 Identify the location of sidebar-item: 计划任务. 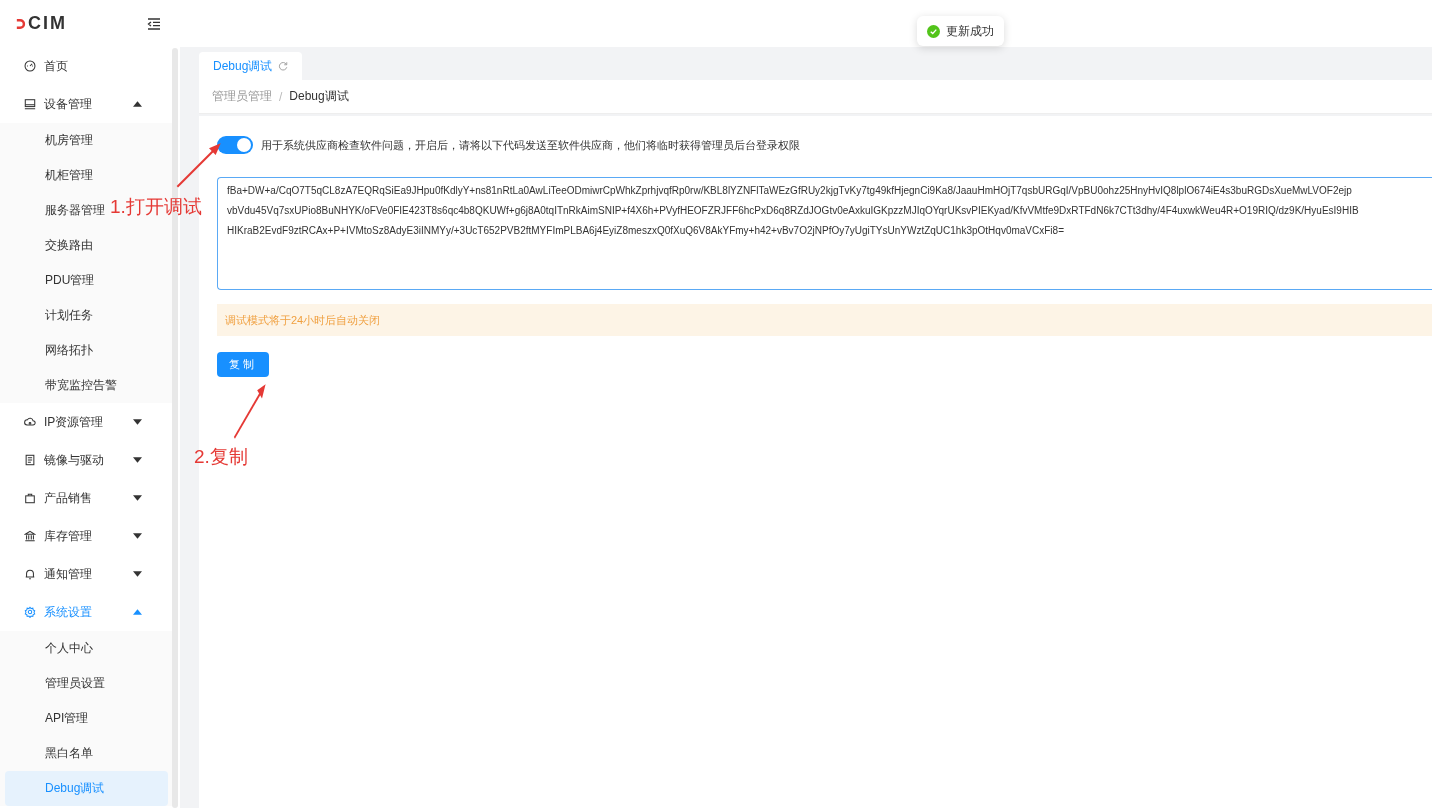
(69, 315).